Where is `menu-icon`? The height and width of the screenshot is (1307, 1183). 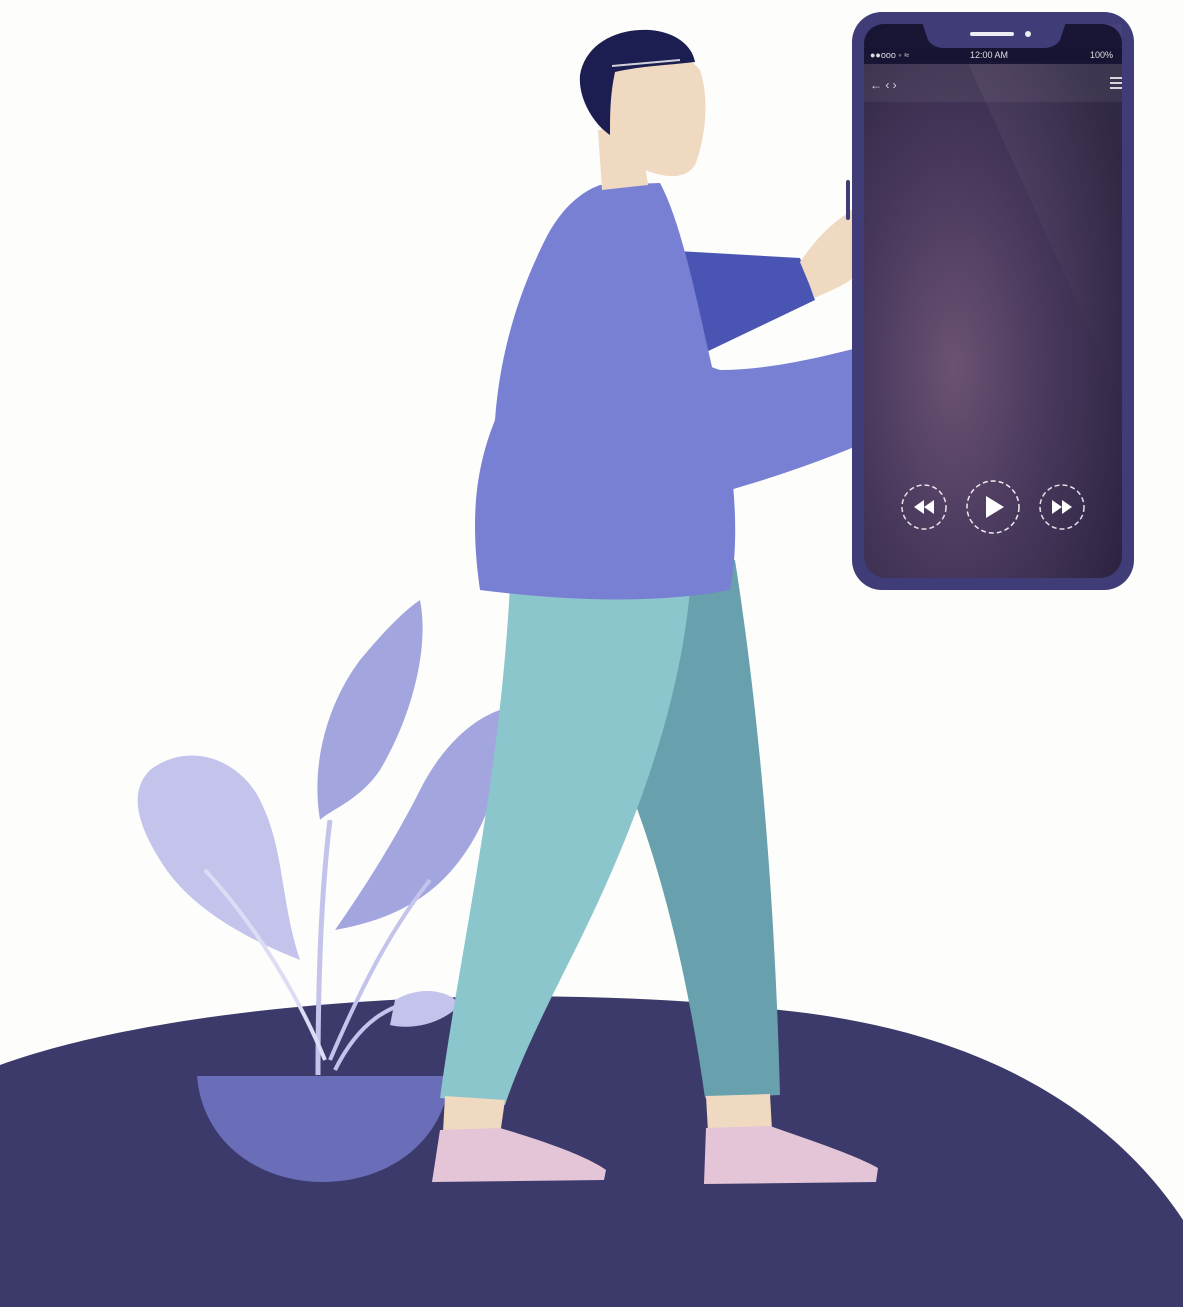
menu-icon is located at coordinates (1116, 83).